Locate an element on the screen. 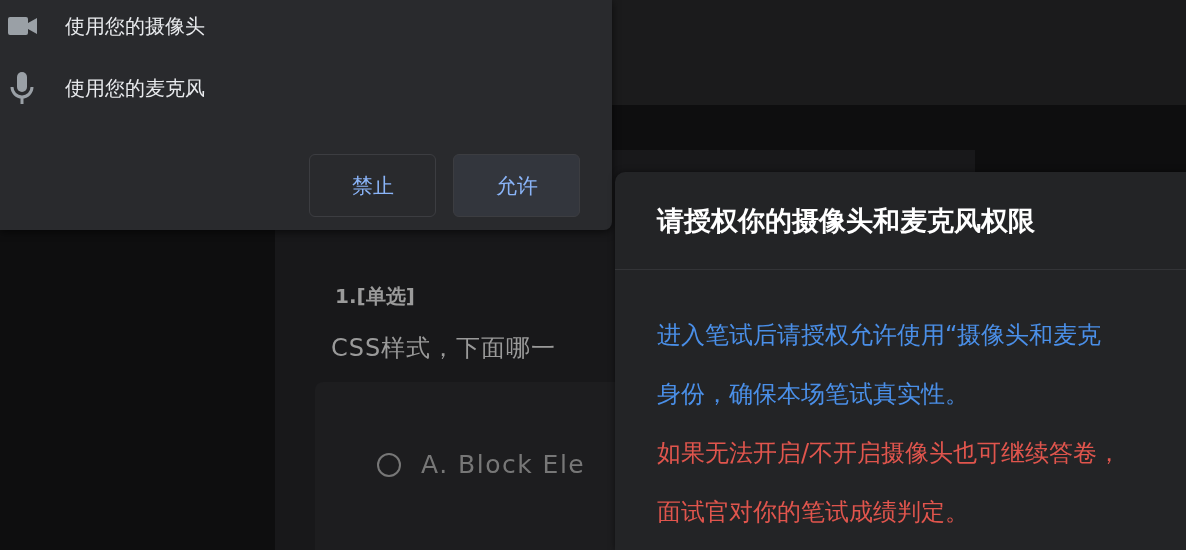 This screenshot has width=1186, height=550. permission-label: 使用您的摄像头 is located at coordinates (135, 26).